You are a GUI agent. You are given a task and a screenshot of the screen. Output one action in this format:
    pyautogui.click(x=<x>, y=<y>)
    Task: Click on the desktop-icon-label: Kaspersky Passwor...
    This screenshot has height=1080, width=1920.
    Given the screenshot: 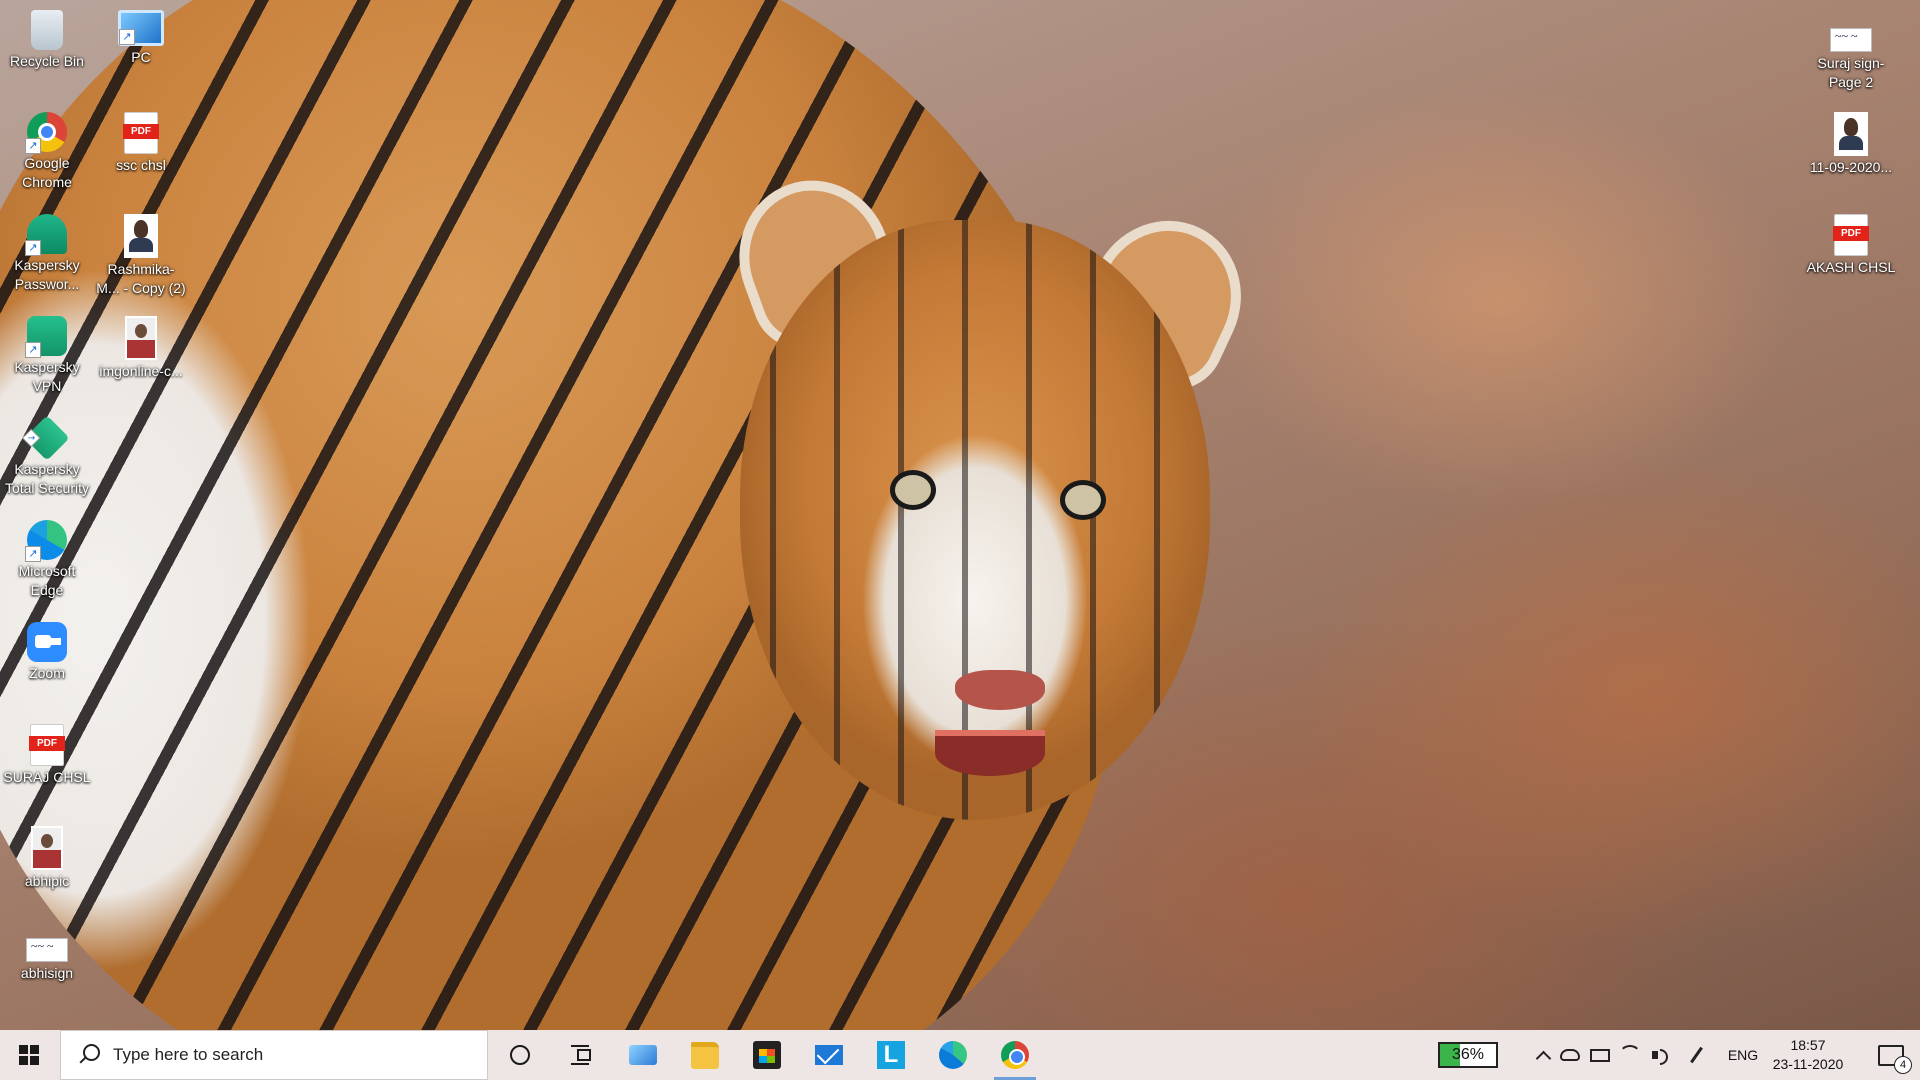 What is the action you would take?
    pyautogui.click(x=47, y=274)
    